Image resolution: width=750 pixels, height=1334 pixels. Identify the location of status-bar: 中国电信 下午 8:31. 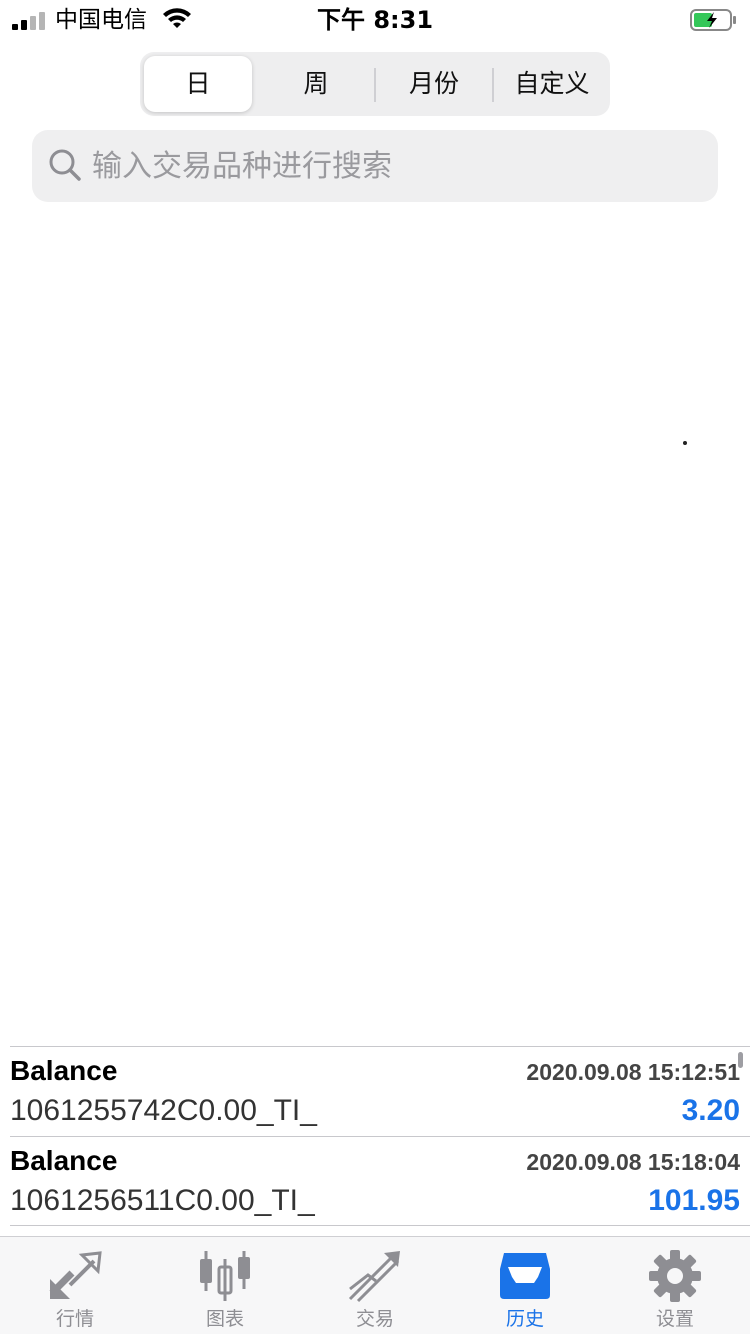
(375, 20).